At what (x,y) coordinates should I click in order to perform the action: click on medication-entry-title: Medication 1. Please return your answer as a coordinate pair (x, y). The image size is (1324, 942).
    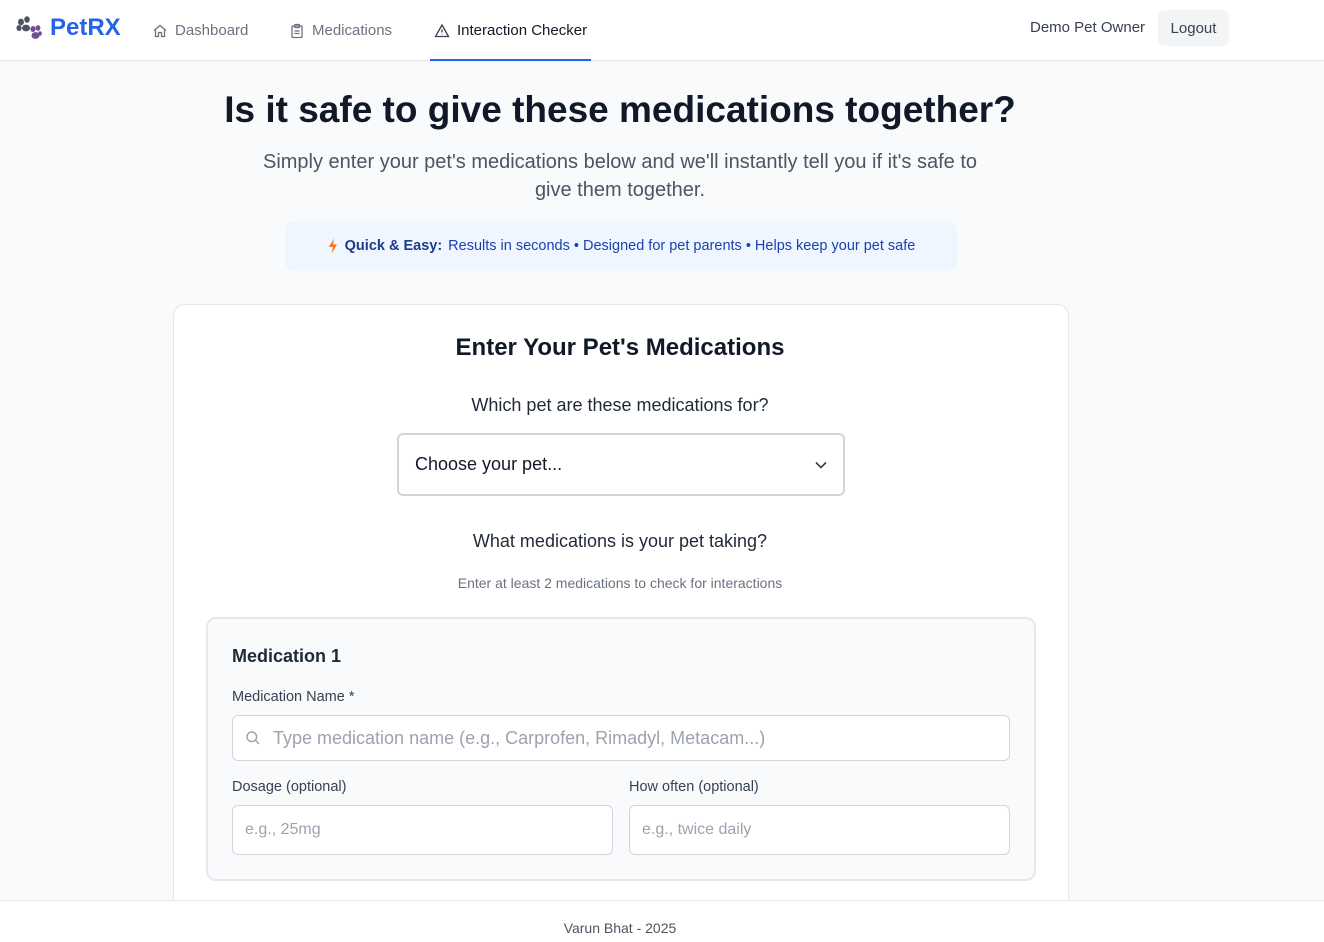
    Looking at the image, I should click on (287, 656).